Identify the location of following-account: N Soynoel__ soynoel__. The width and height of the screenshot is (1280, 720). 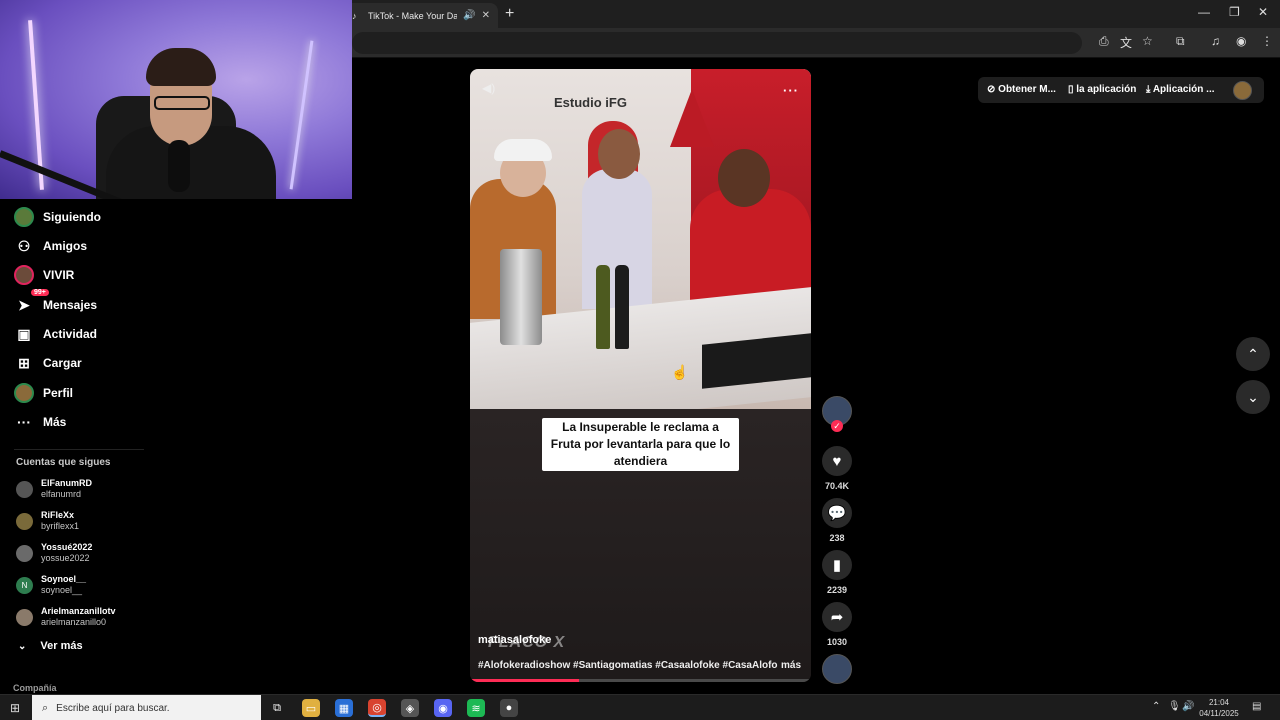
(51, 585).